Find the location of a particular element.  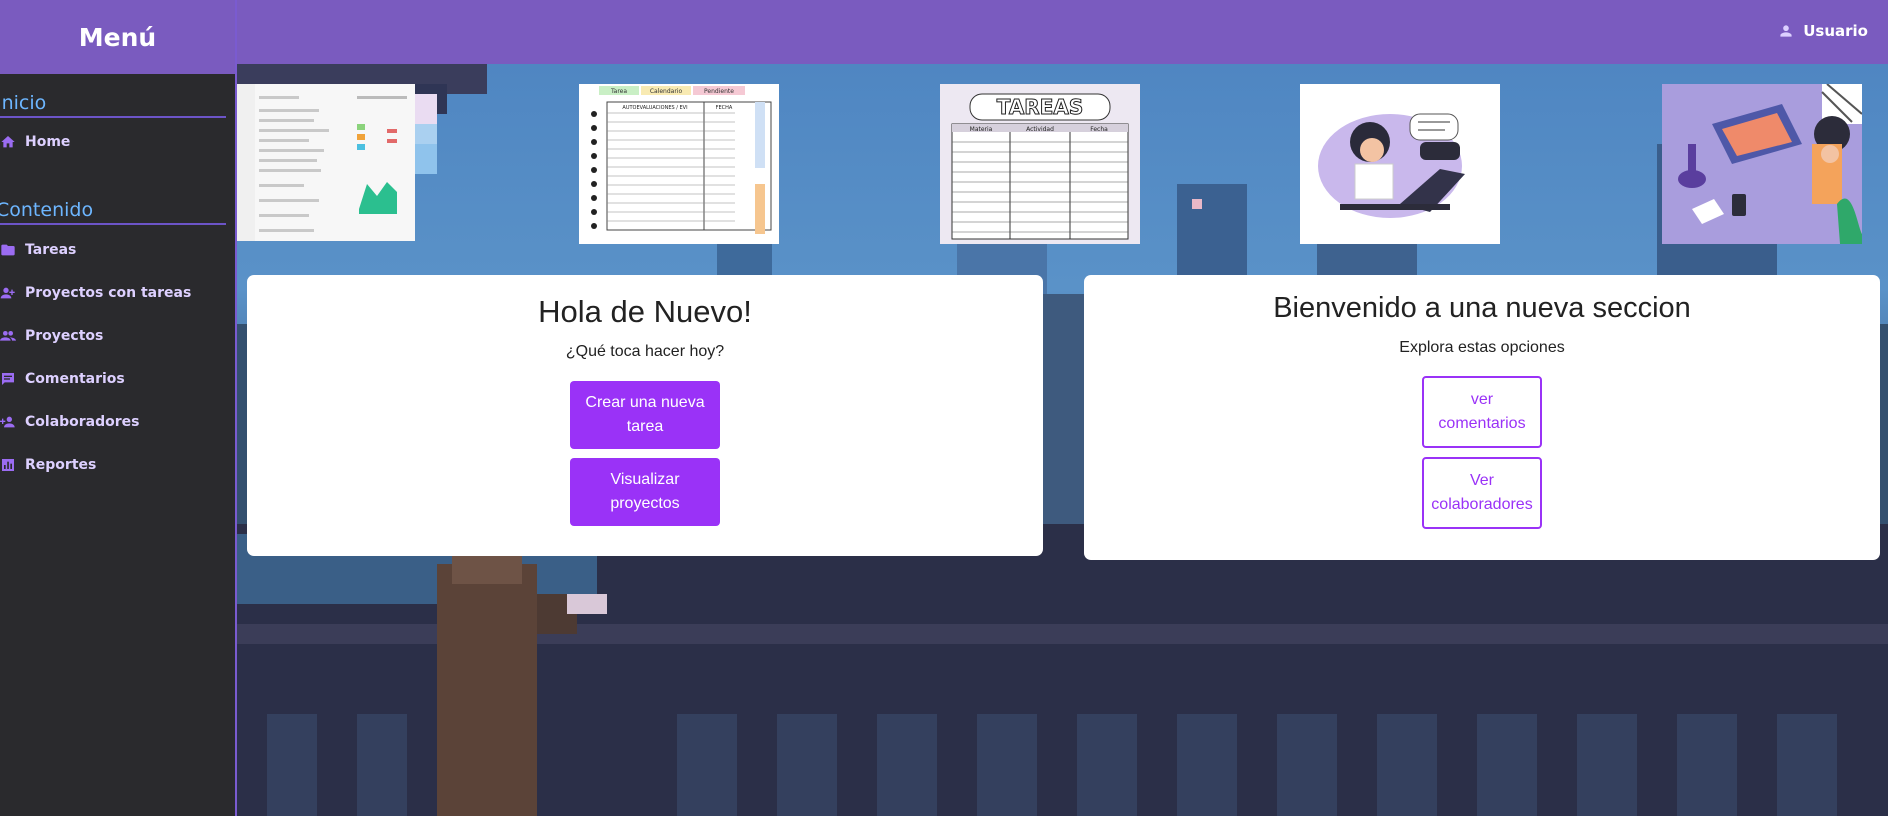

sidebar-item-label: Comentarios is located at coordinates (75, 379).